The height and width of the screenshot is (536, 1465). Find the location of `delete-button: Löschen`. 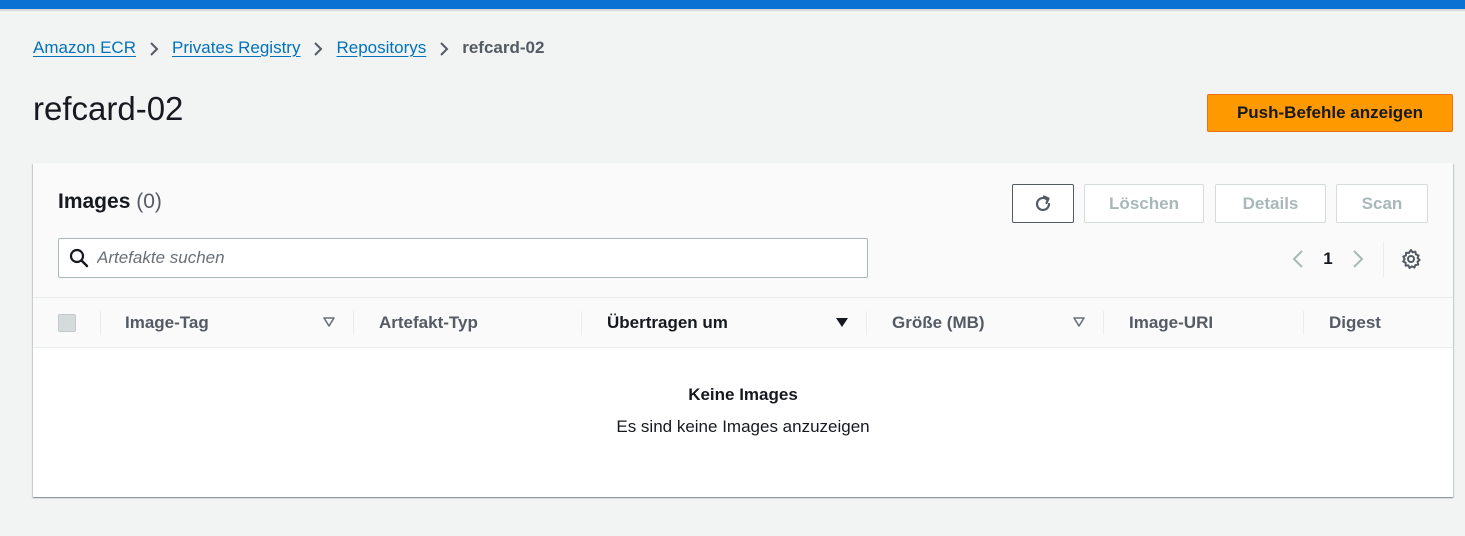

delete-button: Löschen is located at coordinates (1144, 203).